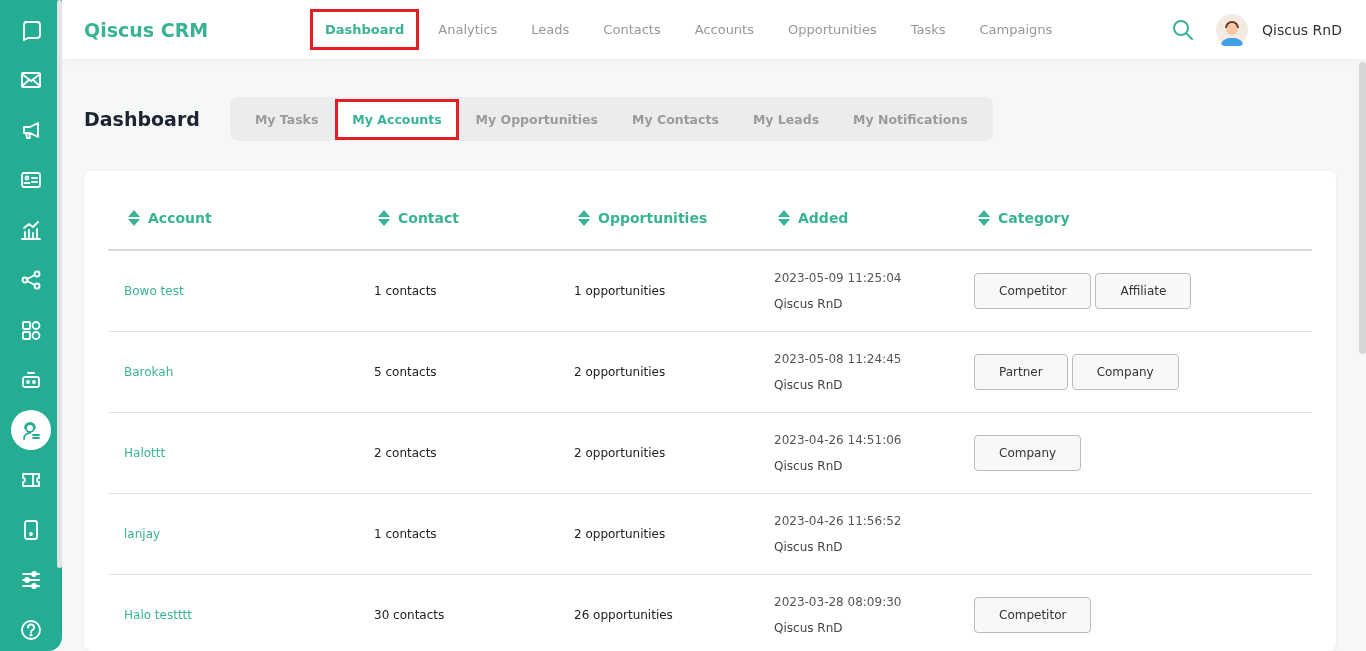  I want to click on column-header: Account, so click(180, 218).